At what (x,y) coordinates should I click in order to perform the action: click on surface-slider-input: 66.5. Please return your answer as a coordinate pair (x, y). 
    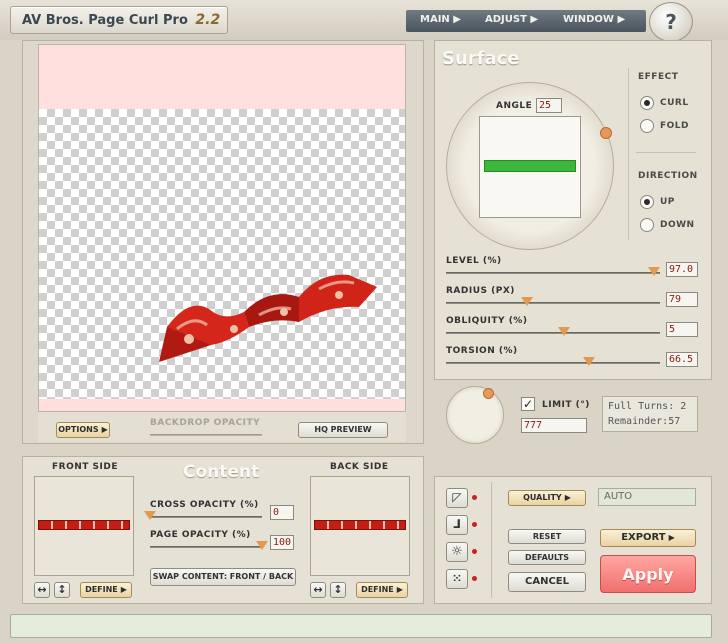
    Looking at the image, I should click on (682, 359).